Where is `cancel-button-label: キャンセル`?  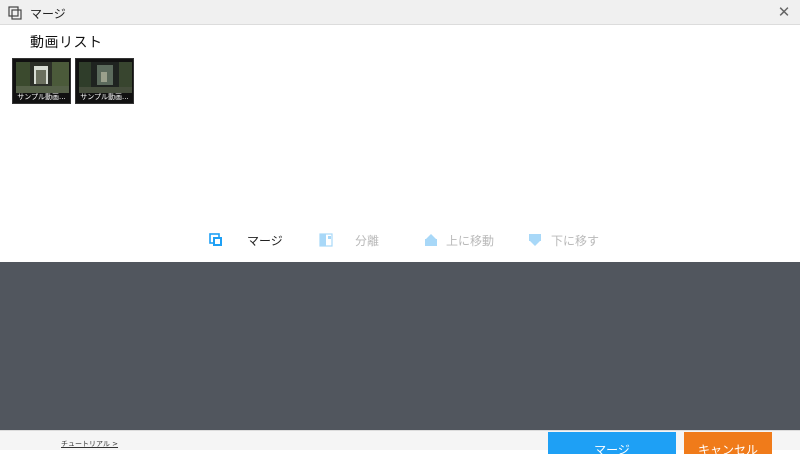 cancel-button-label: キャンセル is located at coordinates (727, 448).